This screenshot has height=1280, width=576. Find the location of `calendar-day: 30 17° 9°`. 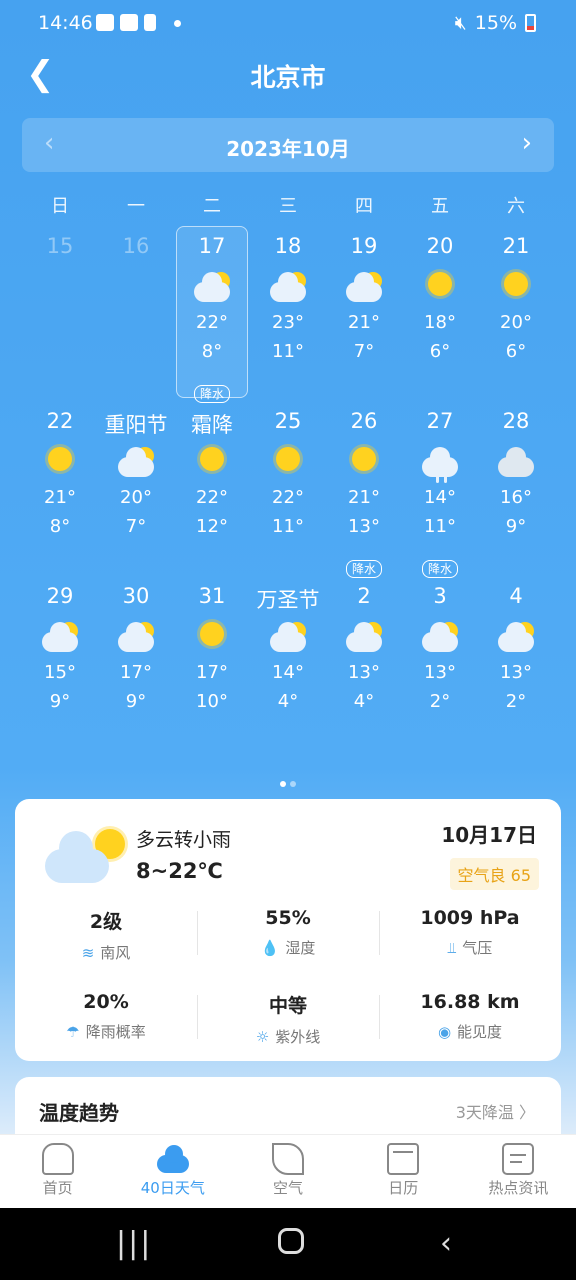

calendar-day: 30 17° 9° is located at coordinates (136, 661).